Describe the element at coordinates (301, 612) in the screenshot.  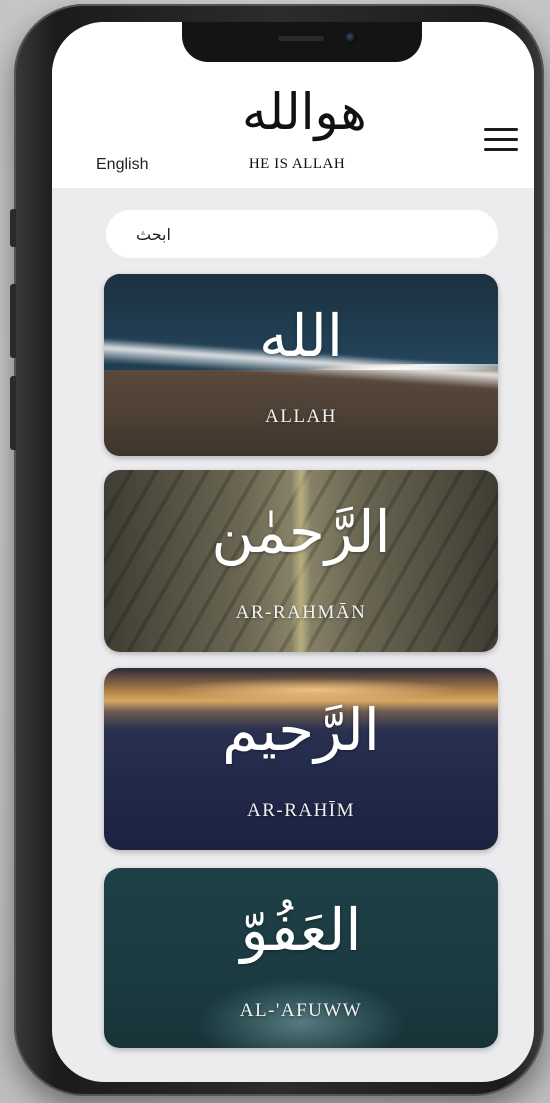
I see `name-latin: AR-RAHMĀN` at that location.